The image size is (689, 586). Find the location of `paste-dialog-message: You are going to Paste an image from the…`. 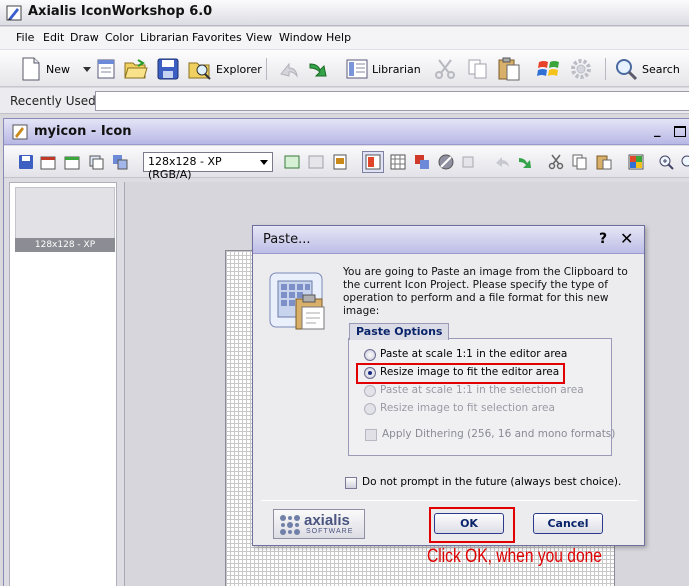

paste-dialog-message: You are going to Paste an image from the… is located at coordinates (485, 291).